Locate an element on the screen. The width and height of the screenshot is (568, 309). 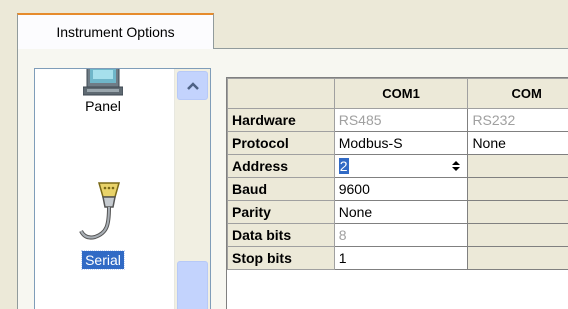
tab-label: Instrument Options is located at coordinates (115, 32).